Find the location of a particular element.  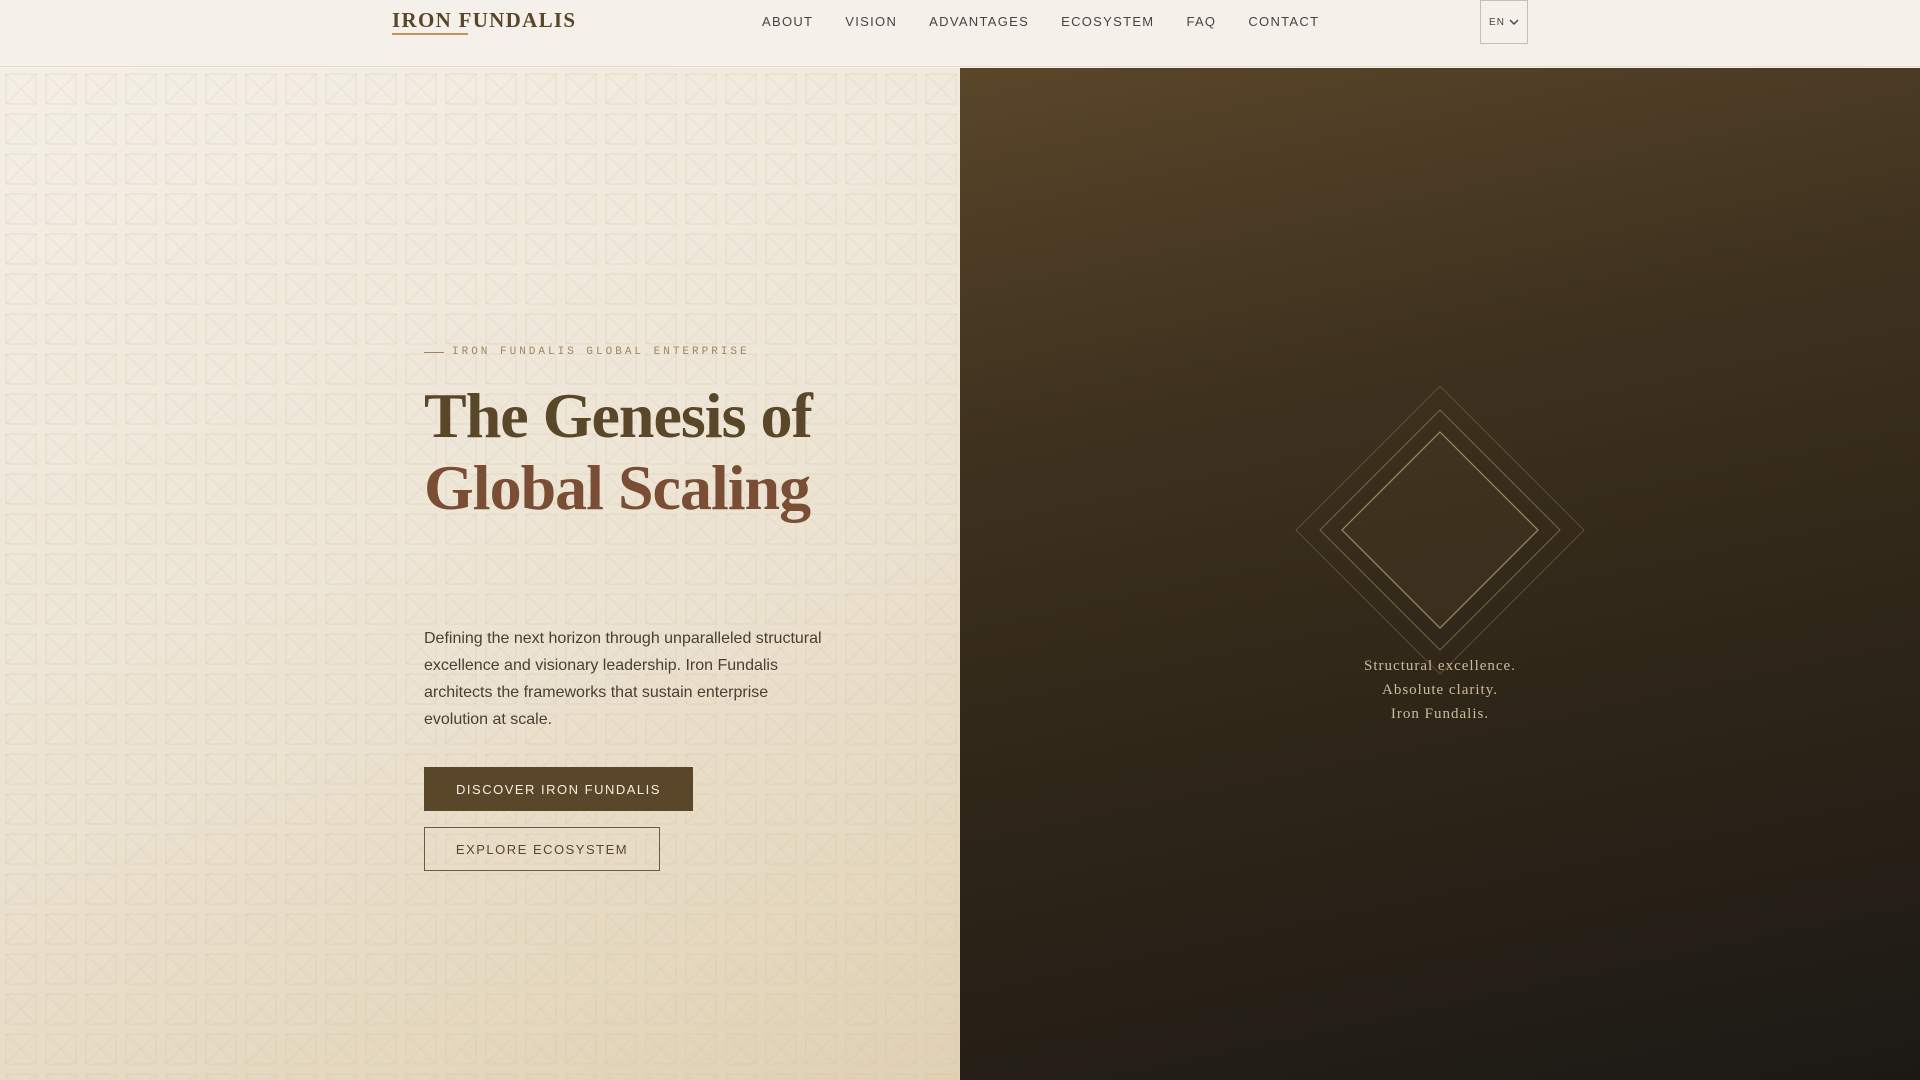

discover-button: DISCOVER IRON FUNDALIS is located at coordinates (558, 789).